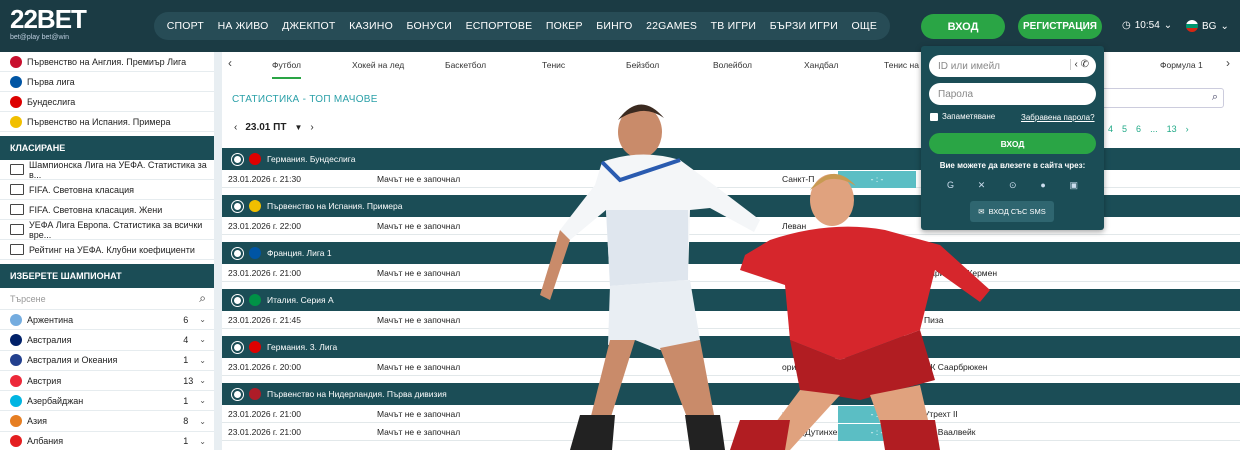 This screenshot has width=1240, height=450. I want to click on ranking-item: Рейтинг на УЕФА. Клубни коефициенти, so click(107, 250).